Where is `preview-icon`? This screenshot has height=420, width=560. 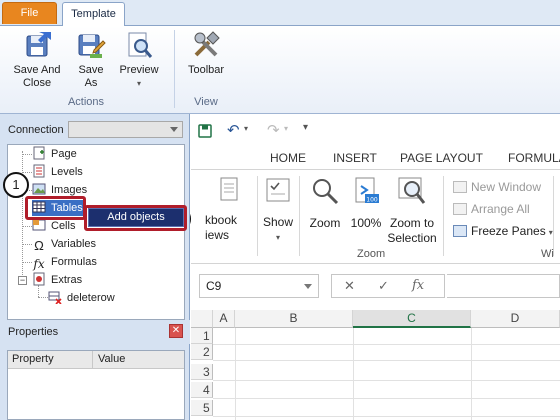 preview-icon is located at coordinates (140, 45).